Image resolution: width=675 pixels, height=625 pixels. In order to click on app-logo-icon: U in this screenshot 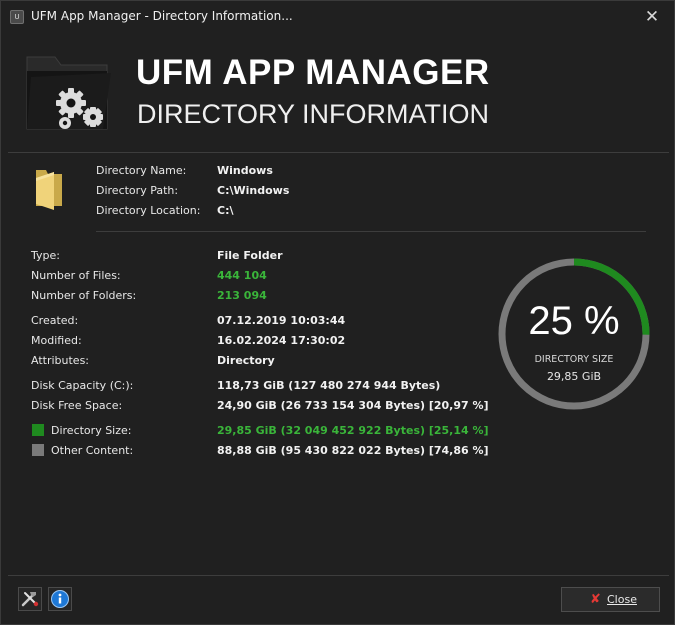, I will do `click(17, 17)`.